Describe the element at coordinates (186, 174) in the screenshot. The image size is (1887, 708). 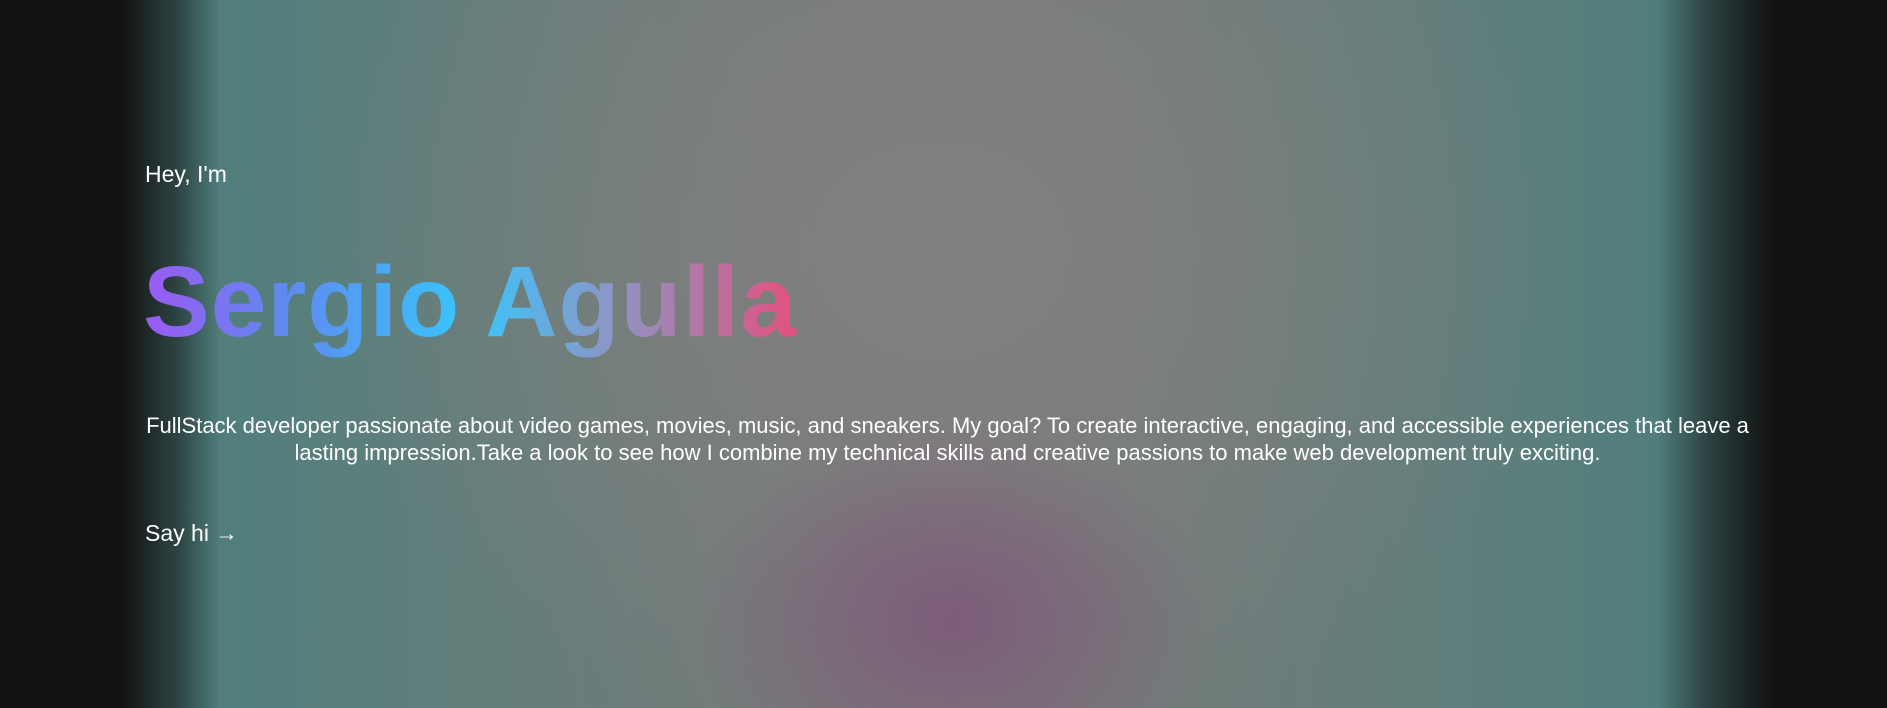
I see `greeting-text: Hey, I'm` at that location.